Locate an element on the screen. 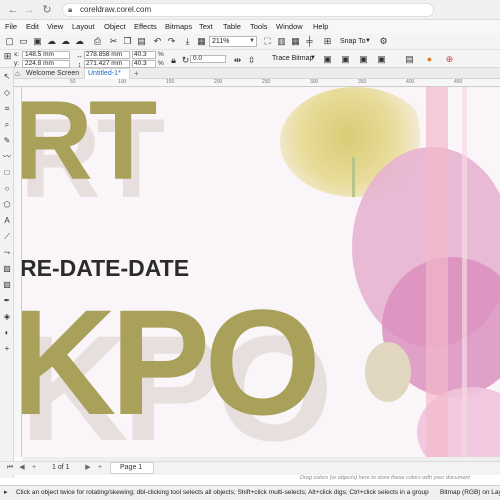  page-tab-label: Page 1 is located at coordinates (131, 468).